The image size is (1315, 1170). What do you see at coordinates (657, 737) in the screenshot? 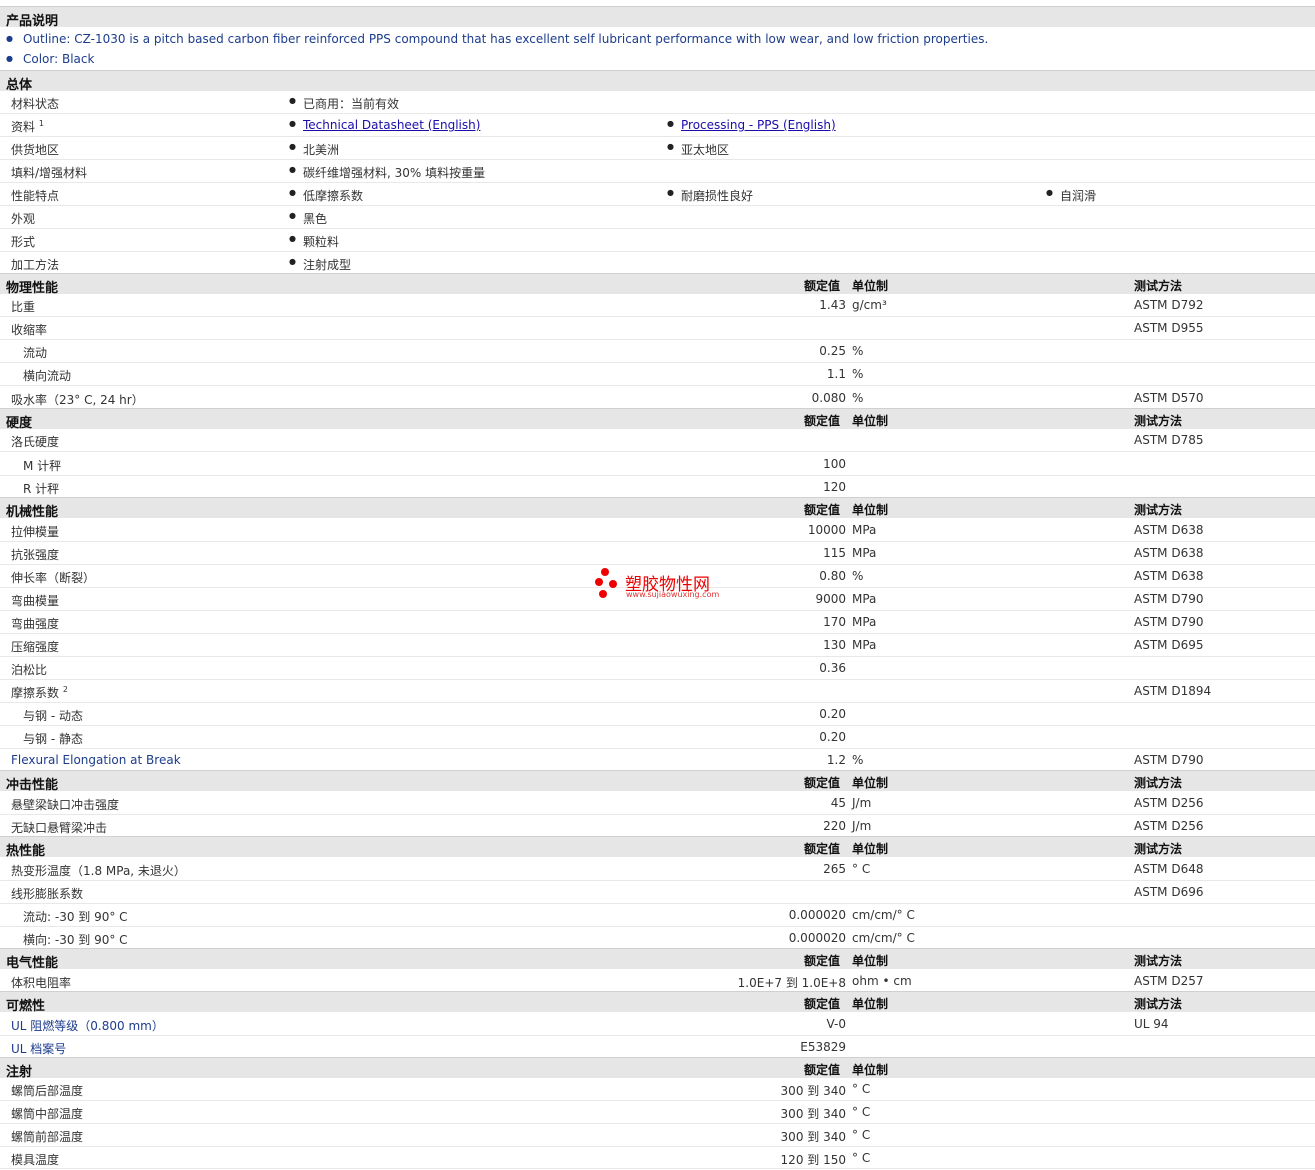
I see `row-friction-static: 与钢 - 静态 0.20` at bounding box center [657, 737].